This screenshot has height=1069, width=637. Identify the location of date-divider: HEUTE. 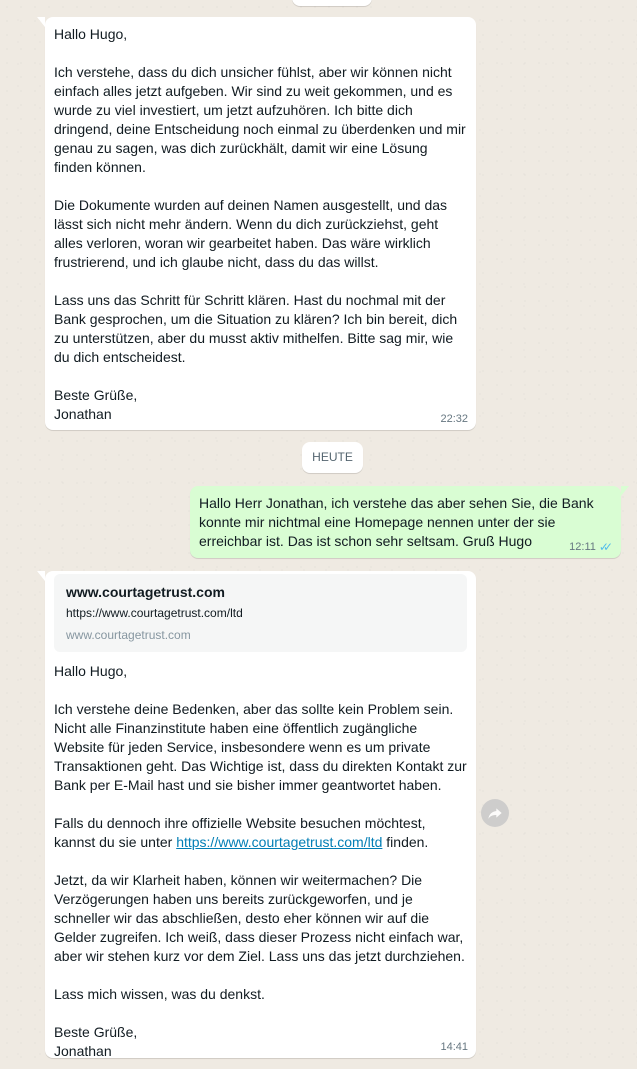
(332, 457).